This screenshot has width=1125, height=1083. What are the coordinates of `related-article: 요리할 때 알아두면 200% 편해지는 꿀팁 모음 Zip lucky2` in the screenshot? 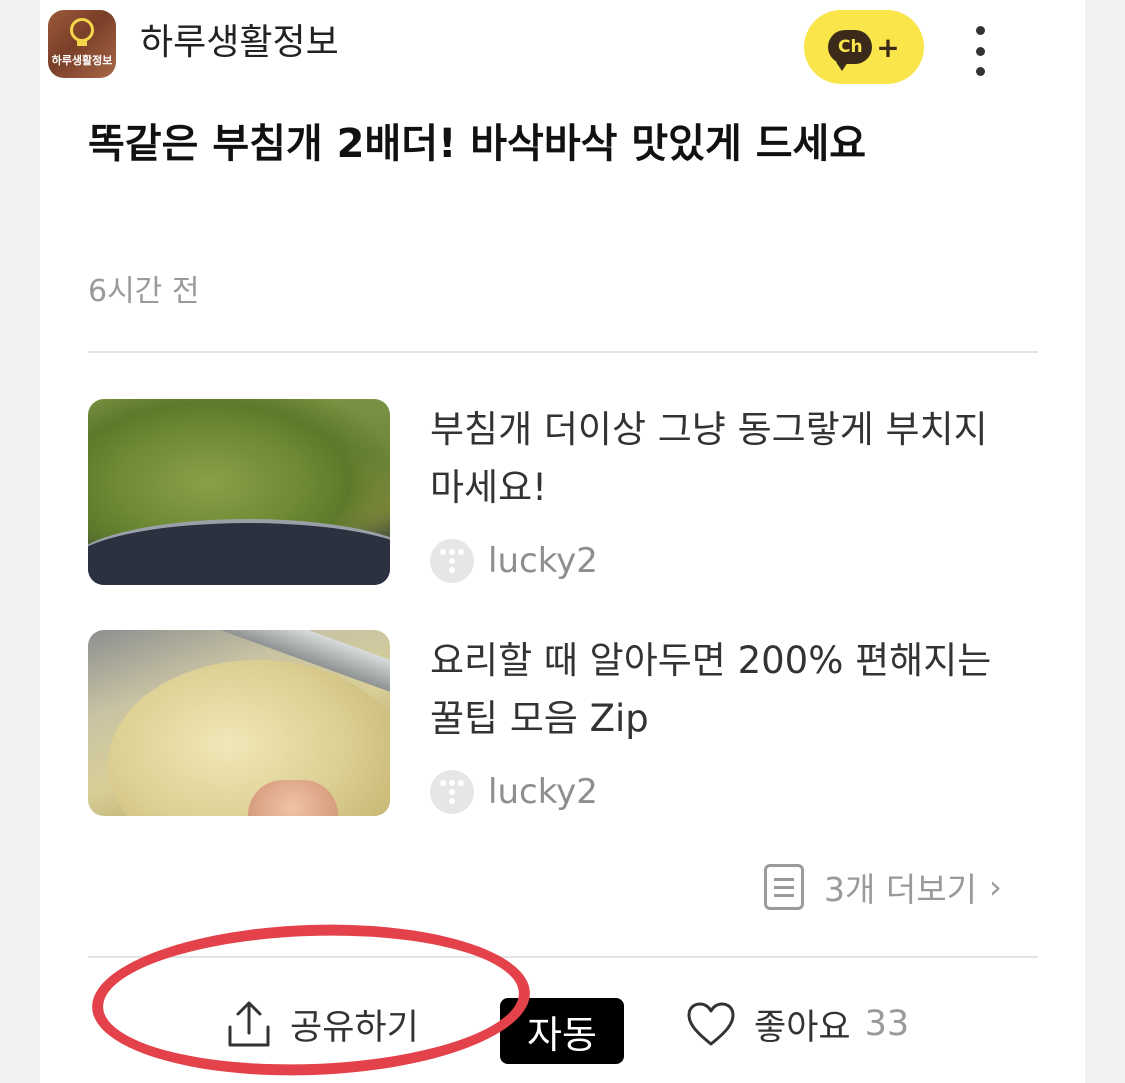 It's located at (563, 723).